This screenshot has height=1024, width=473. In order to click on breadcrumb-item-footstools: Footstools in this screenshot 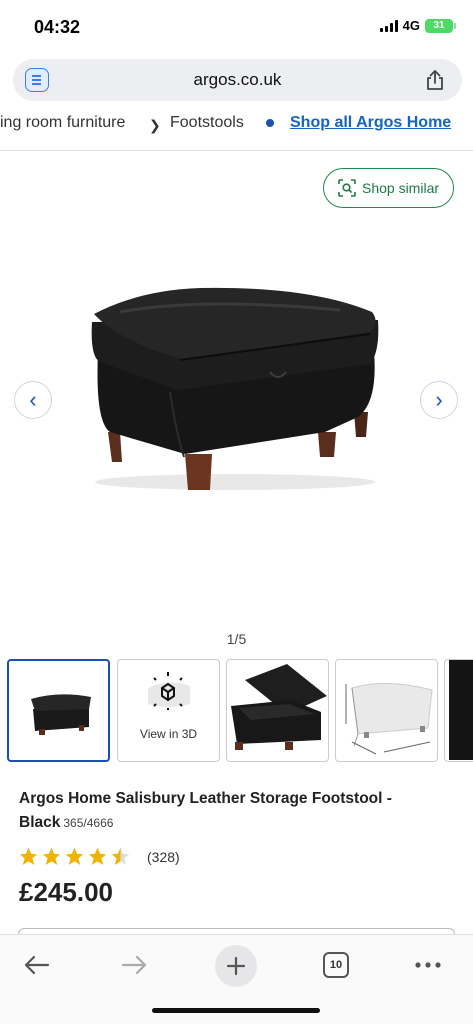, I will do `click(207, 123)`.